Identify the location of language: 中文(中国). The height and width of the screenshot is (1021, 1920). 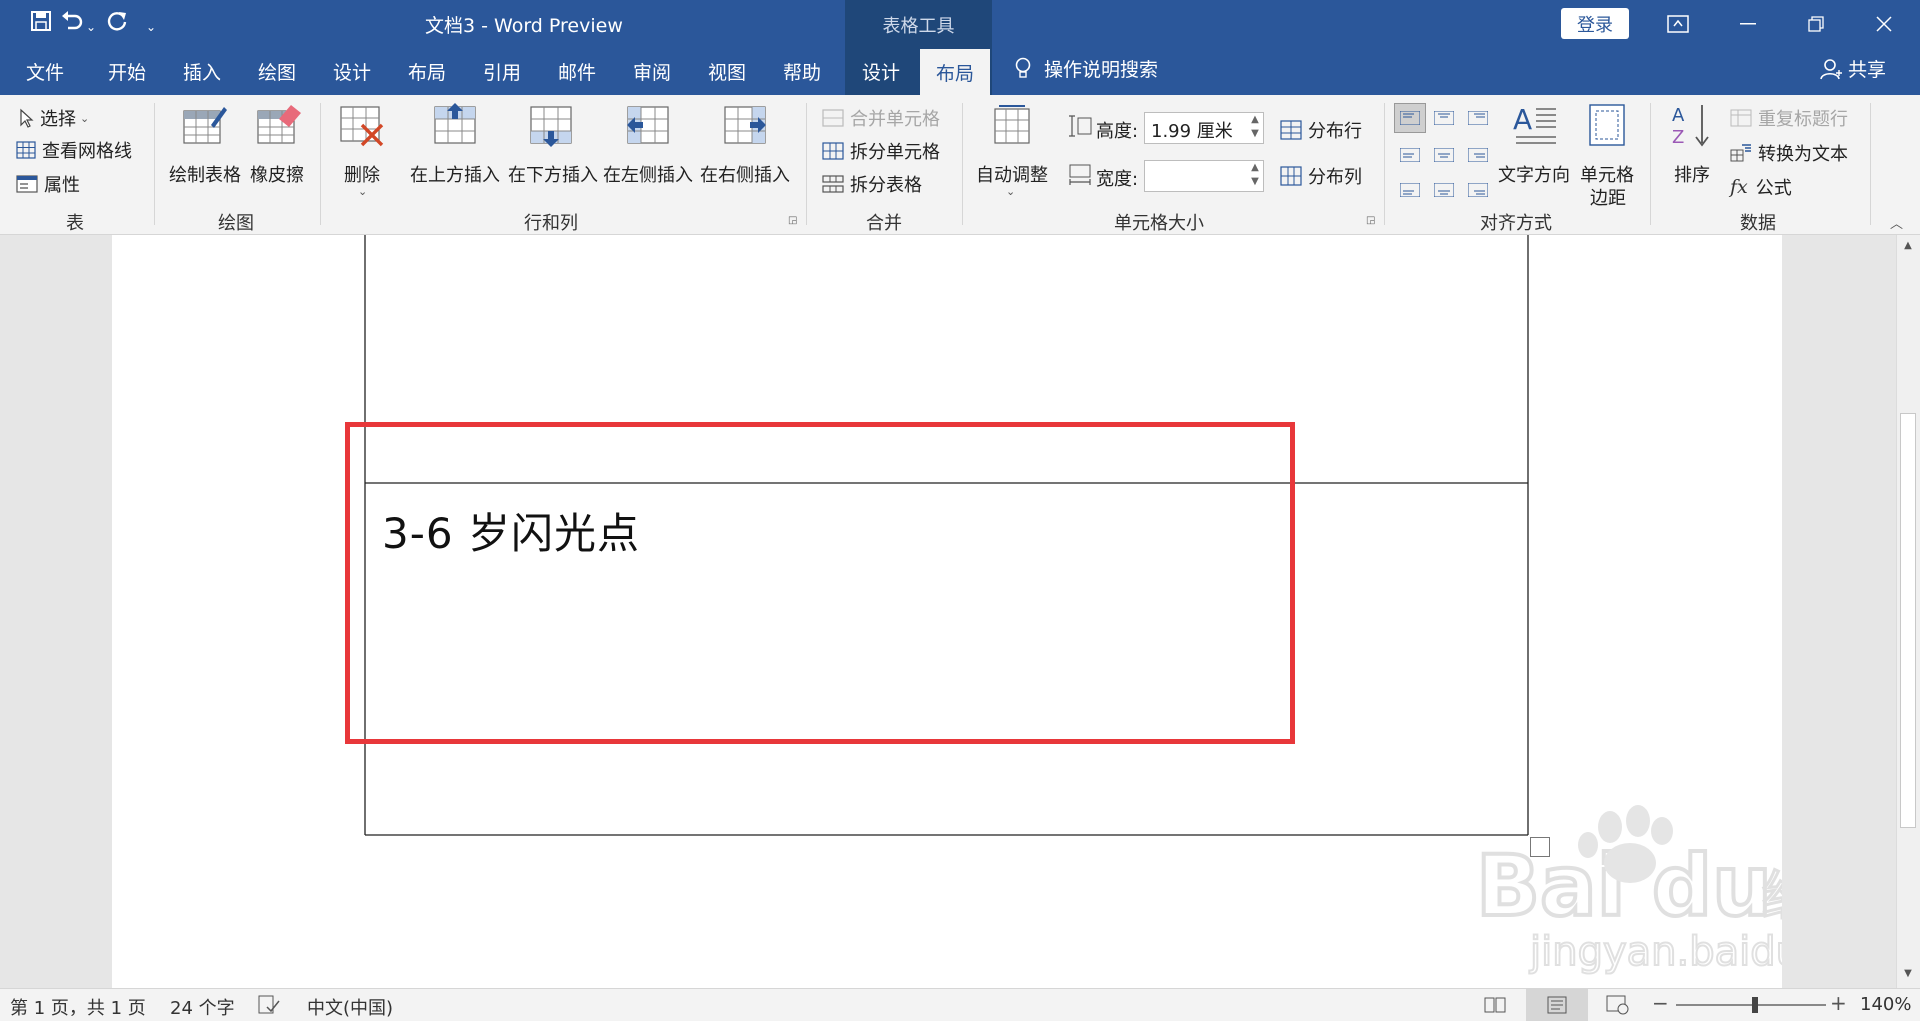
(350, 1007).